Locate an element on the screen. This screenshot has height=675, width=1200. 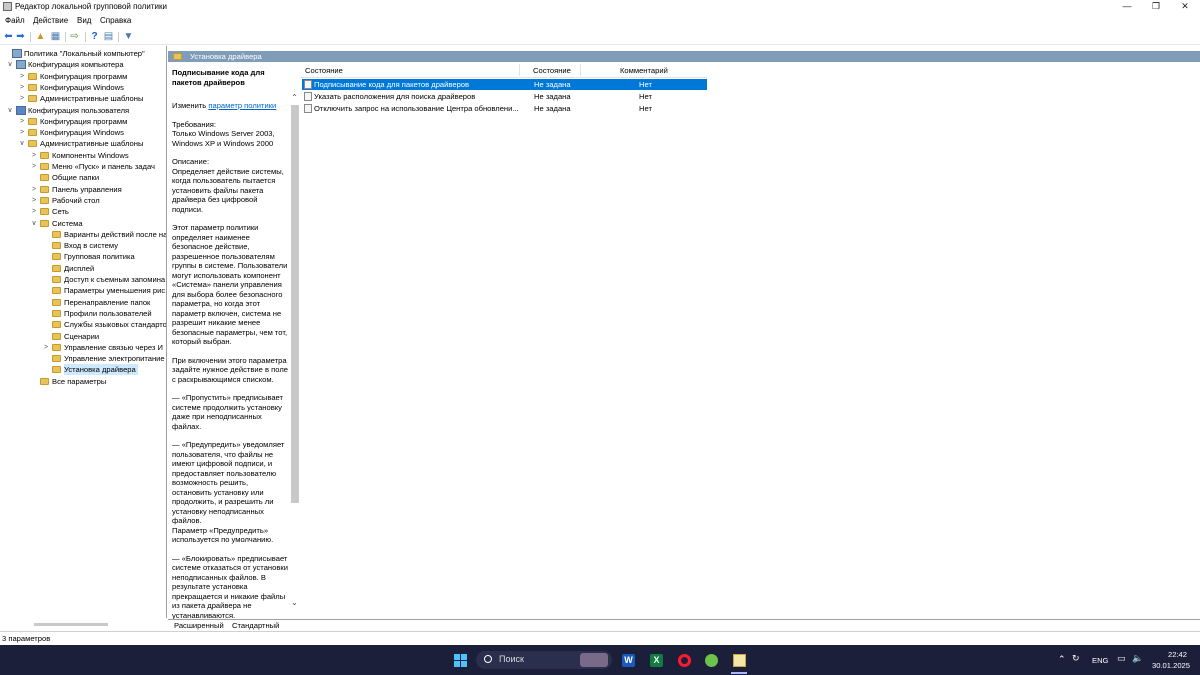
tree-node-label: Рабочий стол is located at coordinates (76, 200).